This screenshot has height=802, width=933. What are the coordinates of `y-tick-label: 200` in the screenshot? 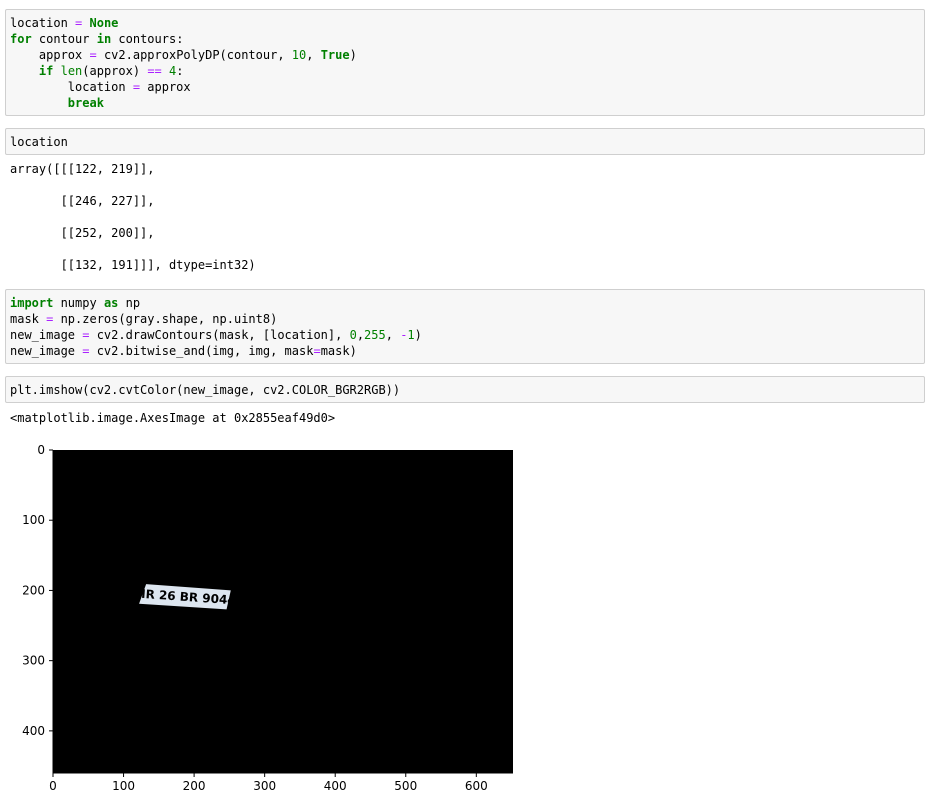 It's located at (33, 590).